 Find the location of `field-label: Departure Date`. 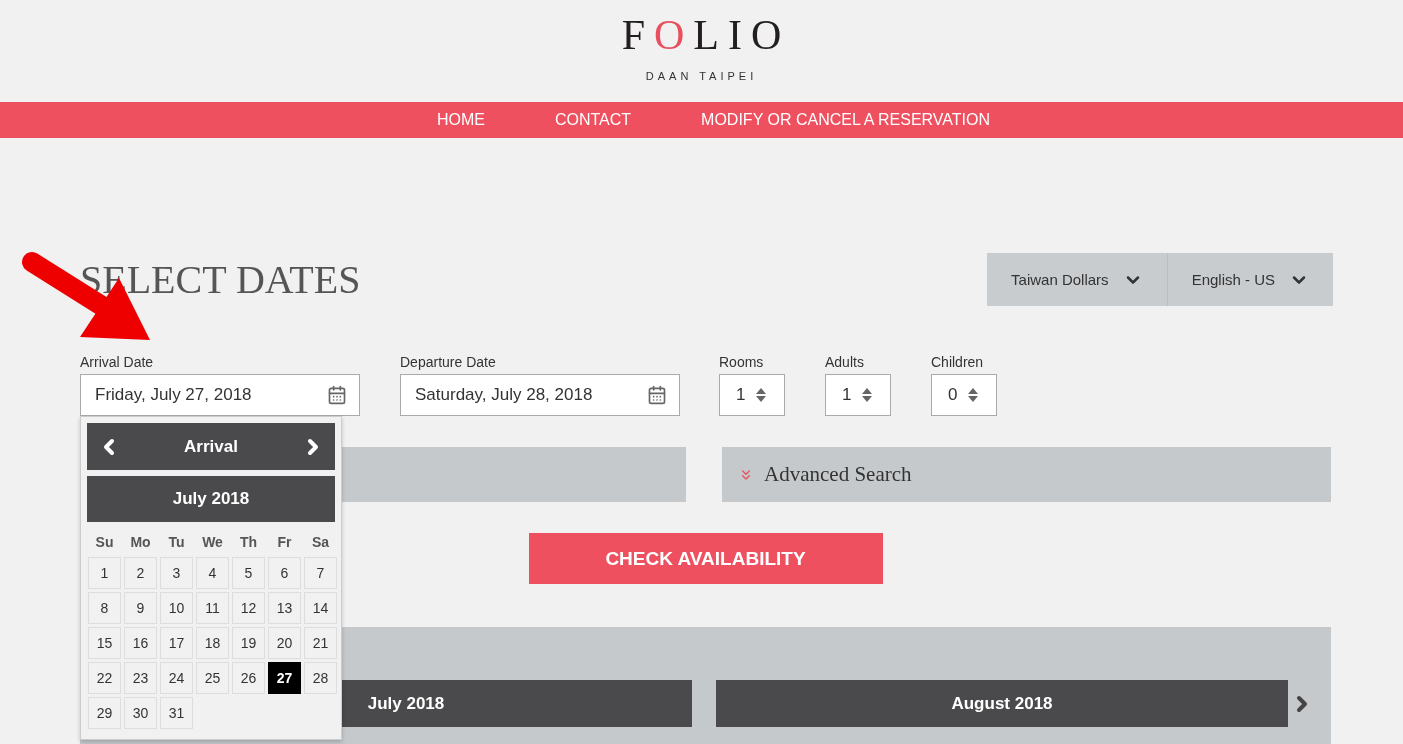

field-label: Departure Date is located at coordinates (448, 362).